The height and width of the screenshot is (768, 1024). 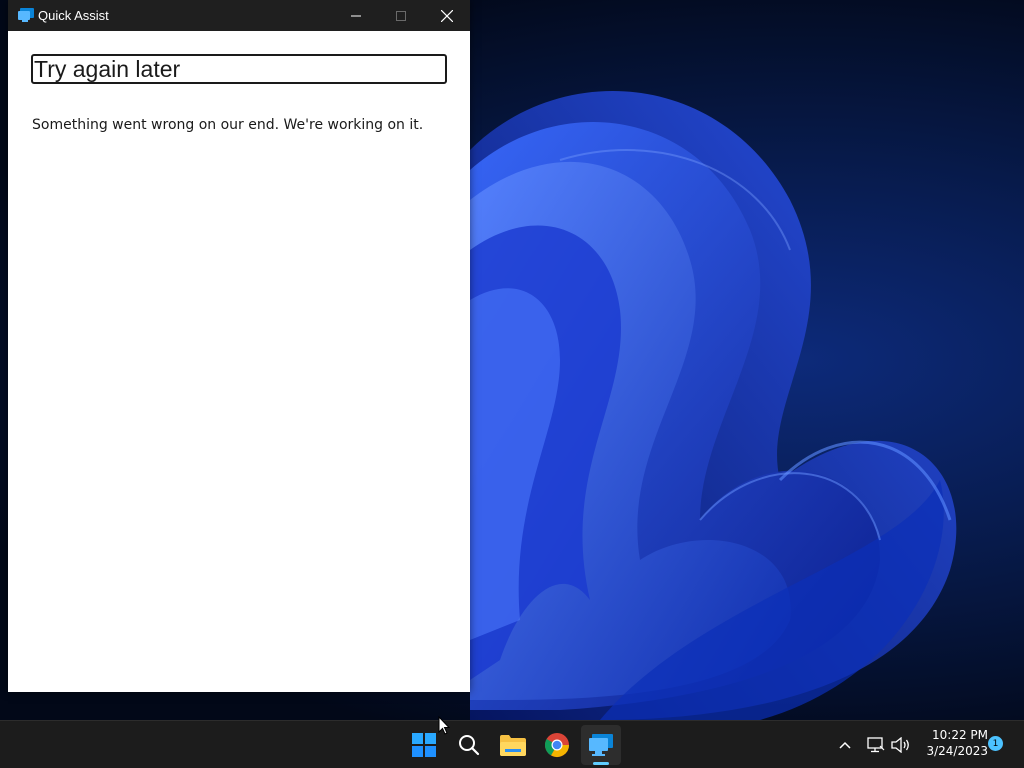 What do you see at coordinates (953, 743) in the screenshot?
I see `clock: 10:22 PM 3/24/2023` at bounding box center [953, 743].